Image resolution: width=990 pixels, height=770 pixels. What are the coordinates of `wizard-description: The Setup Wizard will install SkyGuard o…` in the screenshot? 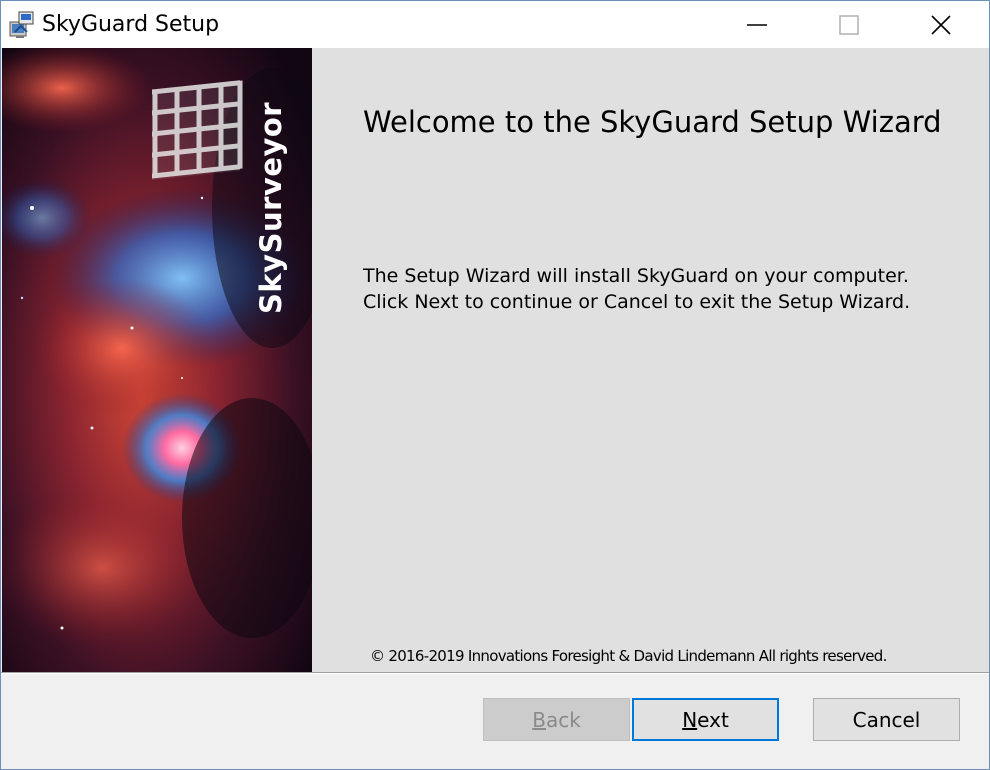 It's located at (636, 289).